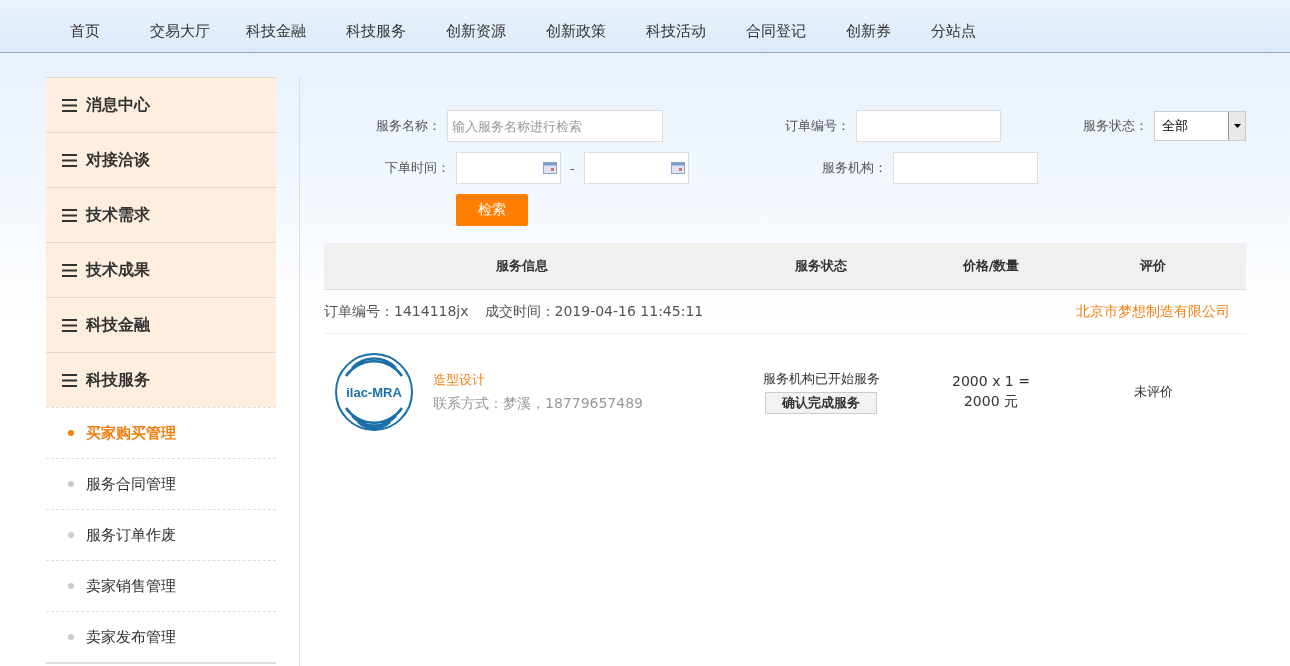  Describe the element at coordinates (407, 126) in the screenshot. I see `field-label: 服务名称：` at that location.